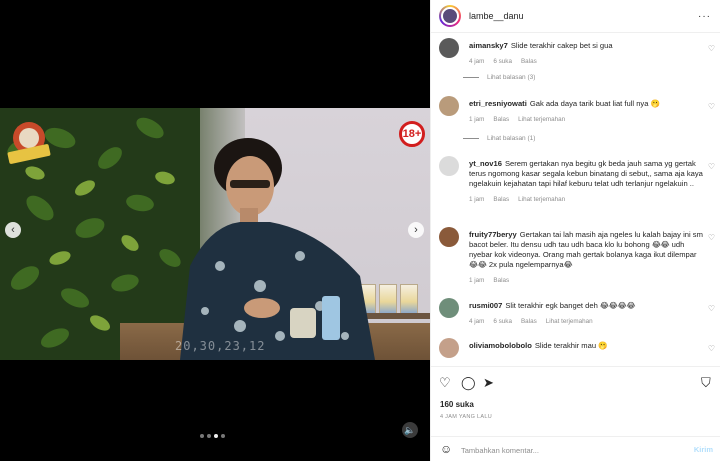 The height and width of the screenshot is (461, 720). I want to click on add-comment-bar: ☺ Kirim, so click(575, 448).